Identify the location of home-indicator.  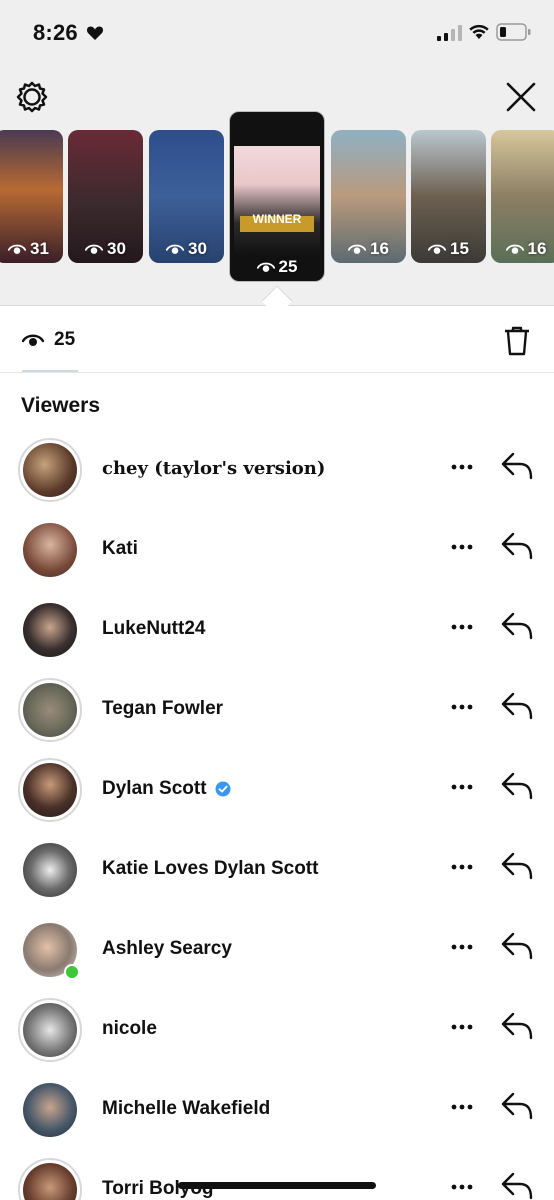
(277, 1185).